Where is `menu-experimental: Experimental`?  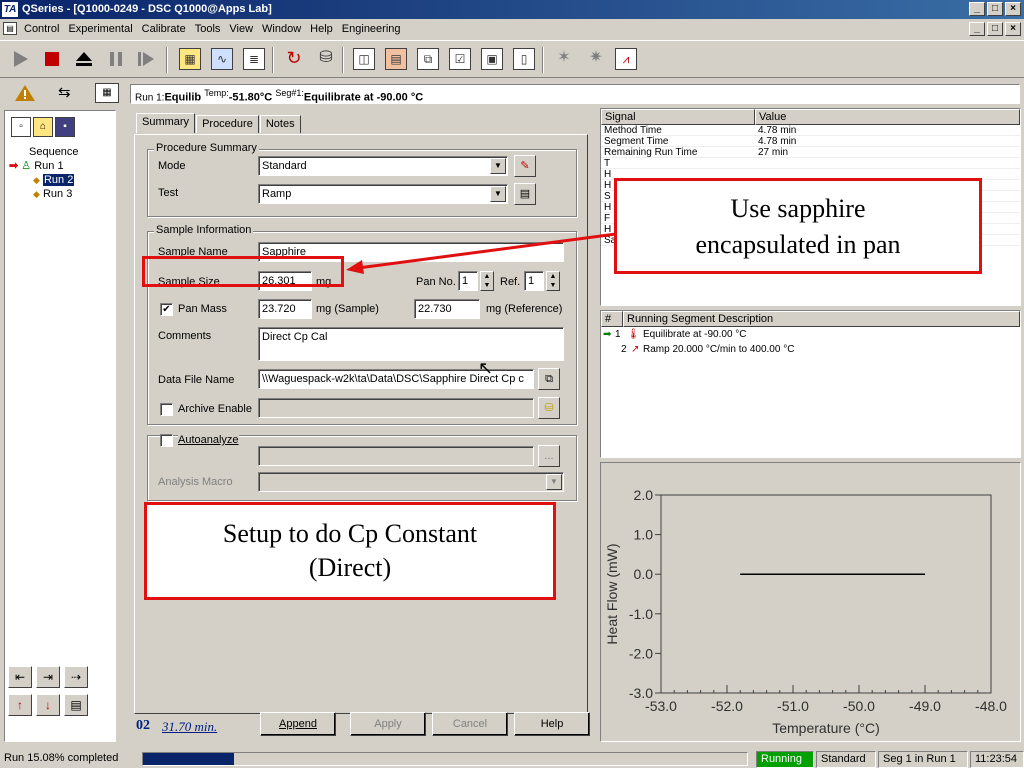
menu-experimental: Experimental is located at coordinates (100, 29).